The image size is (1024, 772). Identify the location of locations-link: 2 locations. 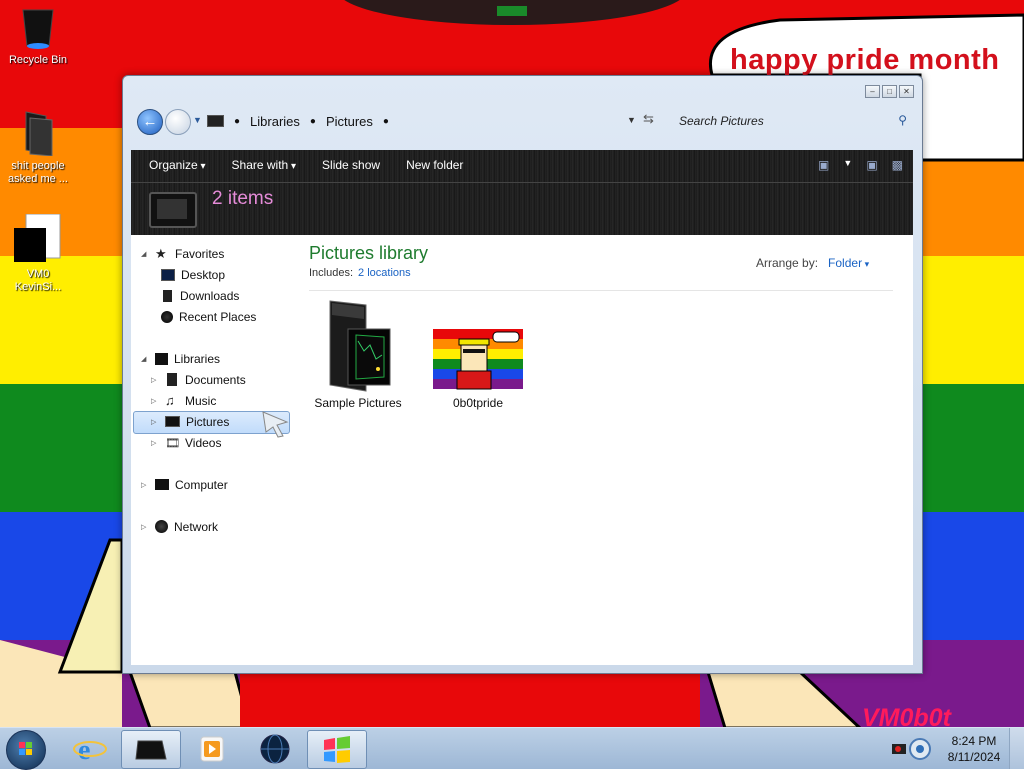
(384, 273).